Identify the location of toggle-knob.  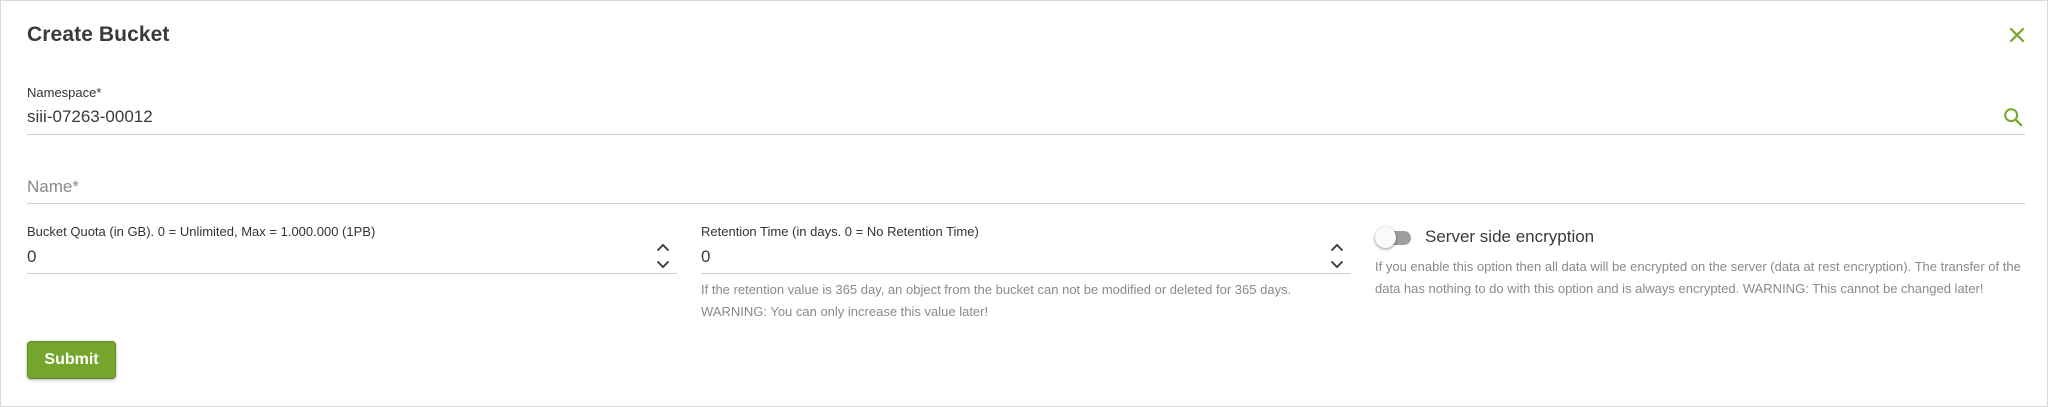
(1385, 237).